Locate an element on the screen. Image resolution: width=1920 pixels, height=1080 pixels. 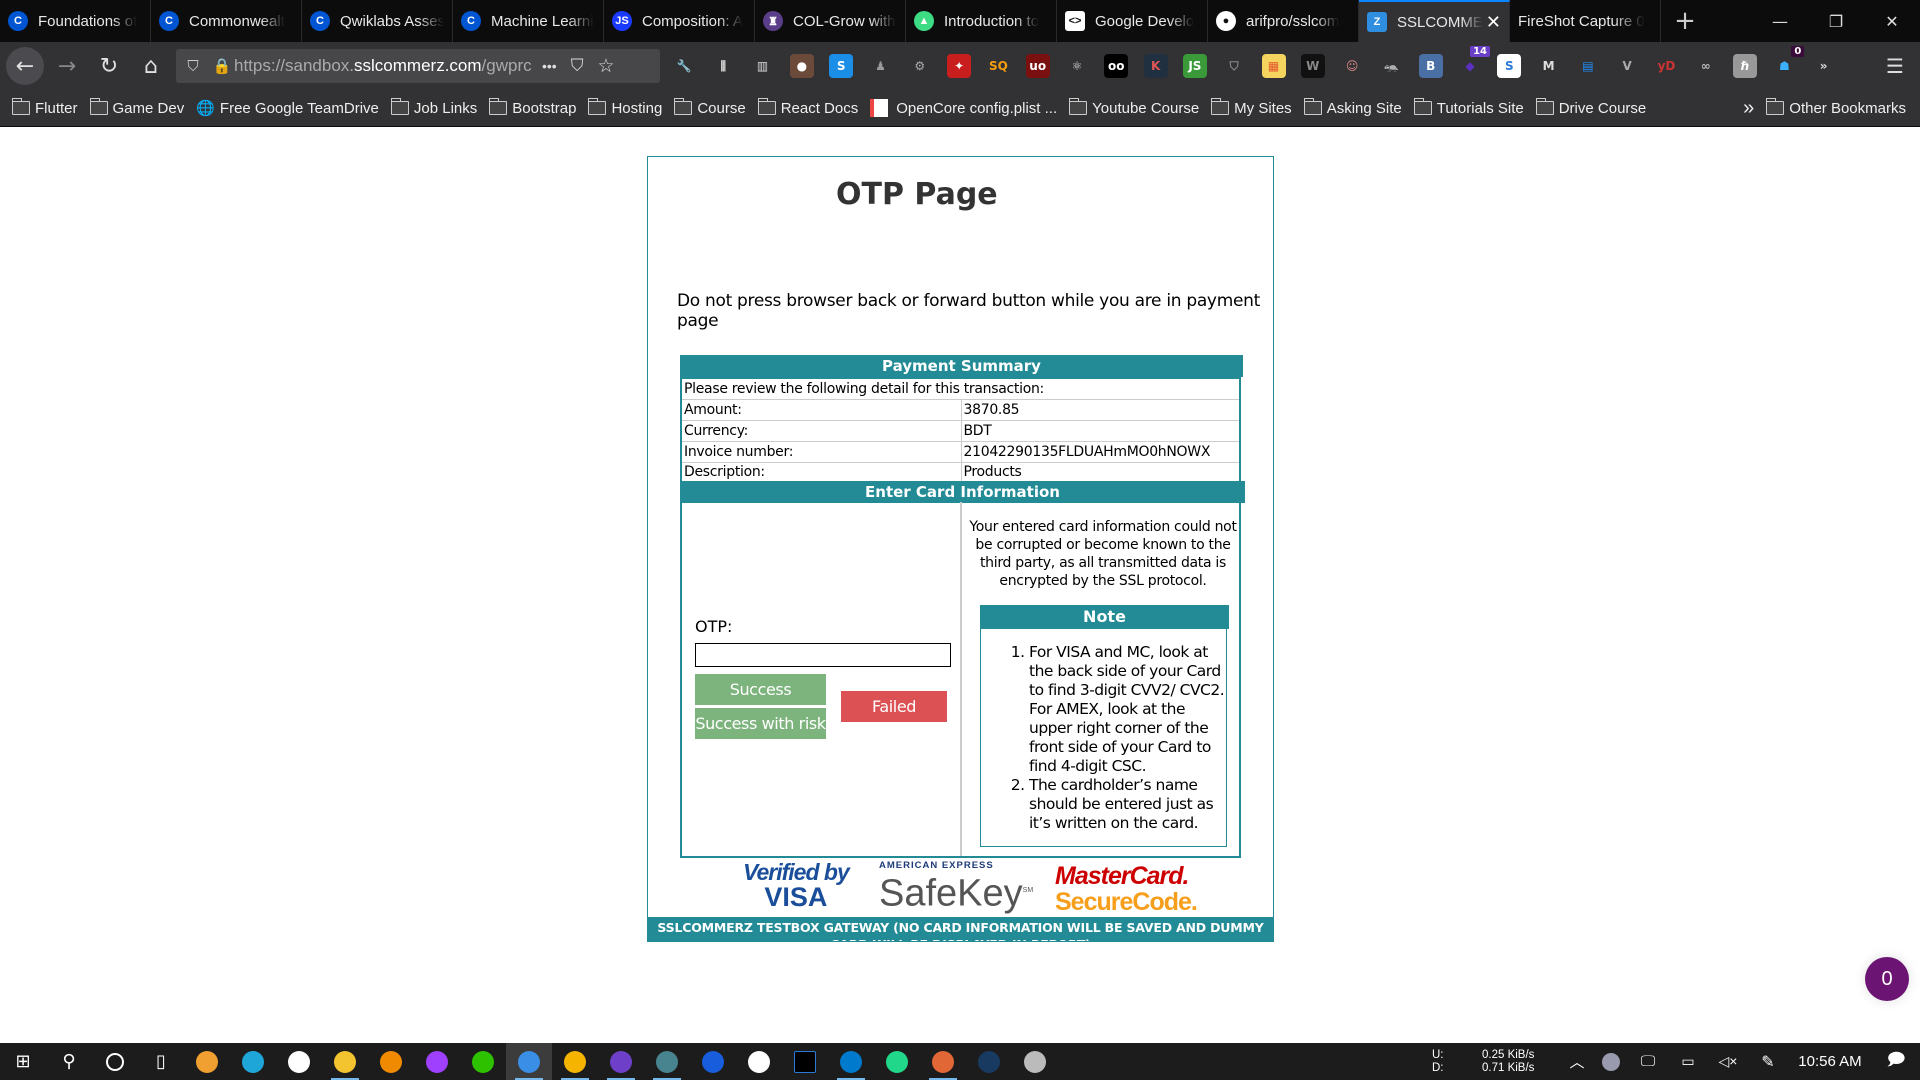
task-view-button: ▯ is located at coordinates (161, 1061).